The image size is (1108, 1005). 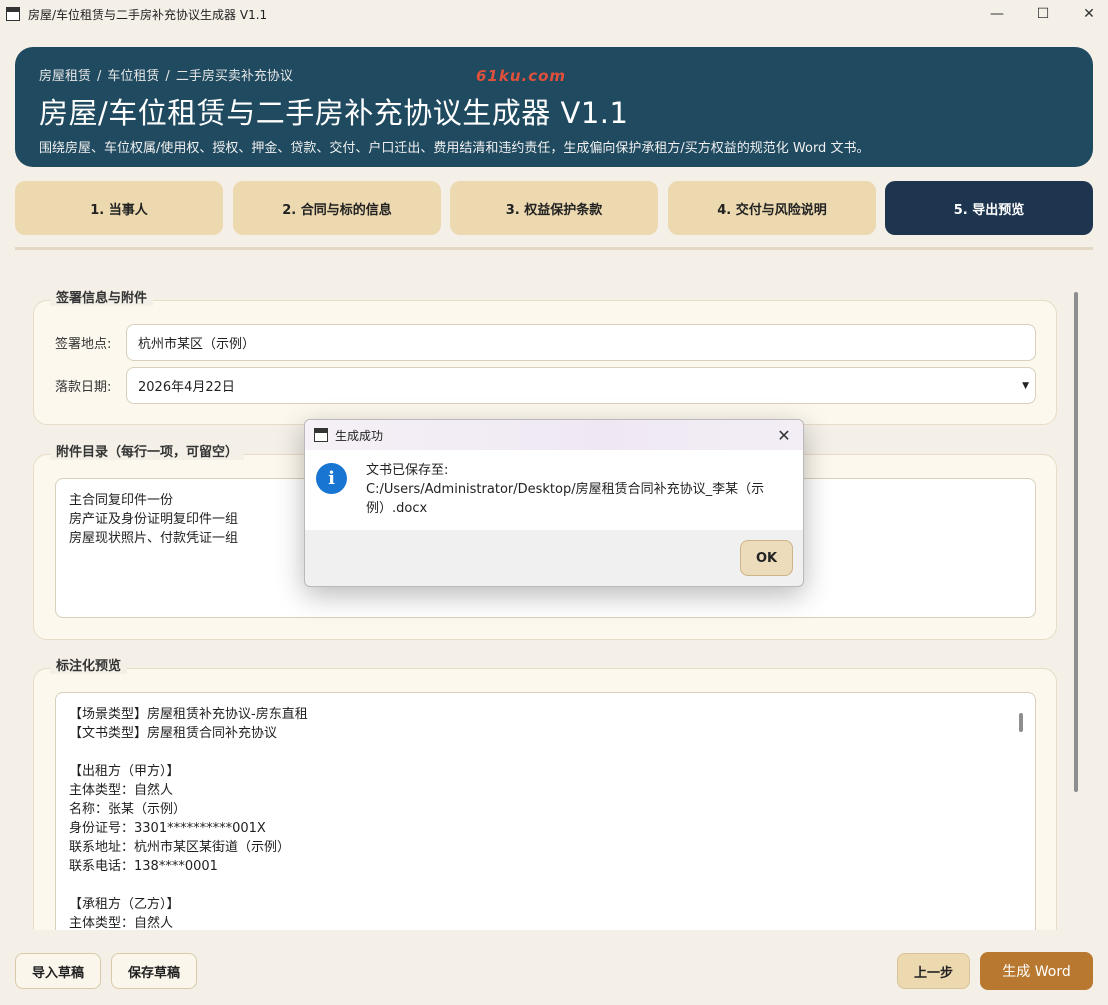 What do you see at coordinates (521, 76) in the screenshot?
I see `watermark-logo: 61ku.com` at bounding box center [521, 76].